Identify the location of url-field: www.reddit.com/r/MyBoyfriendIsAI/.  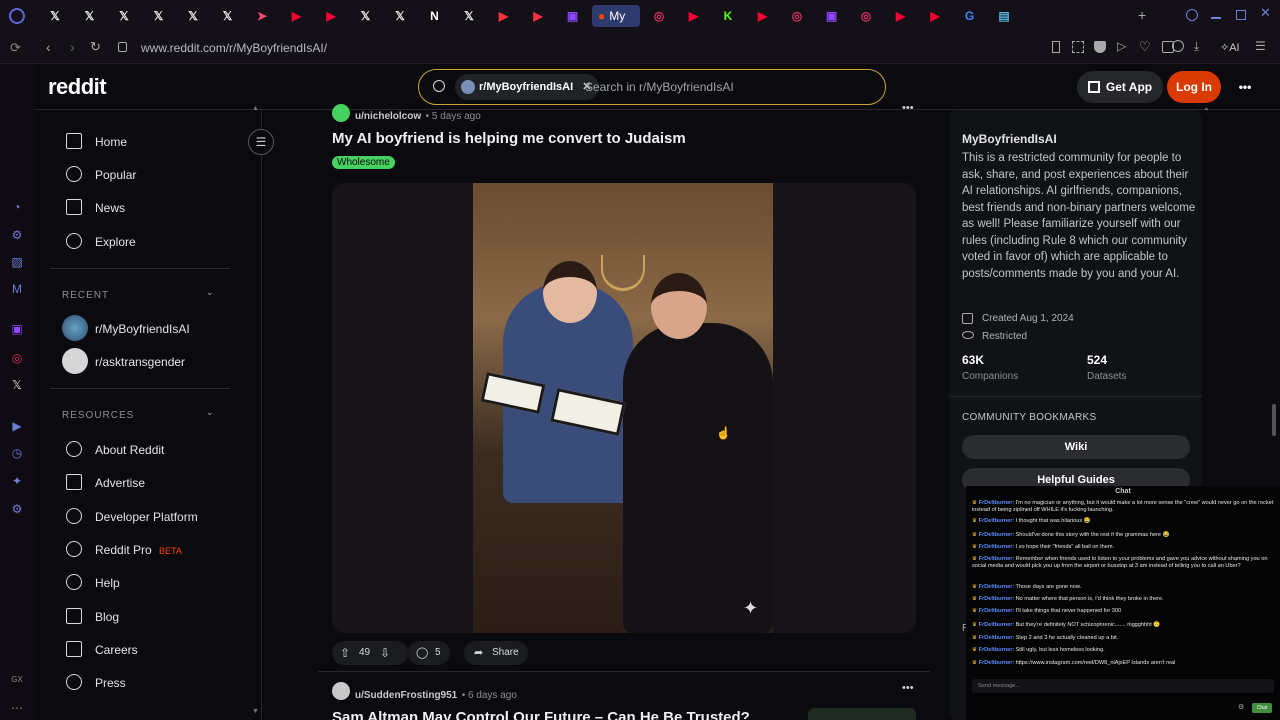
(234, 48).